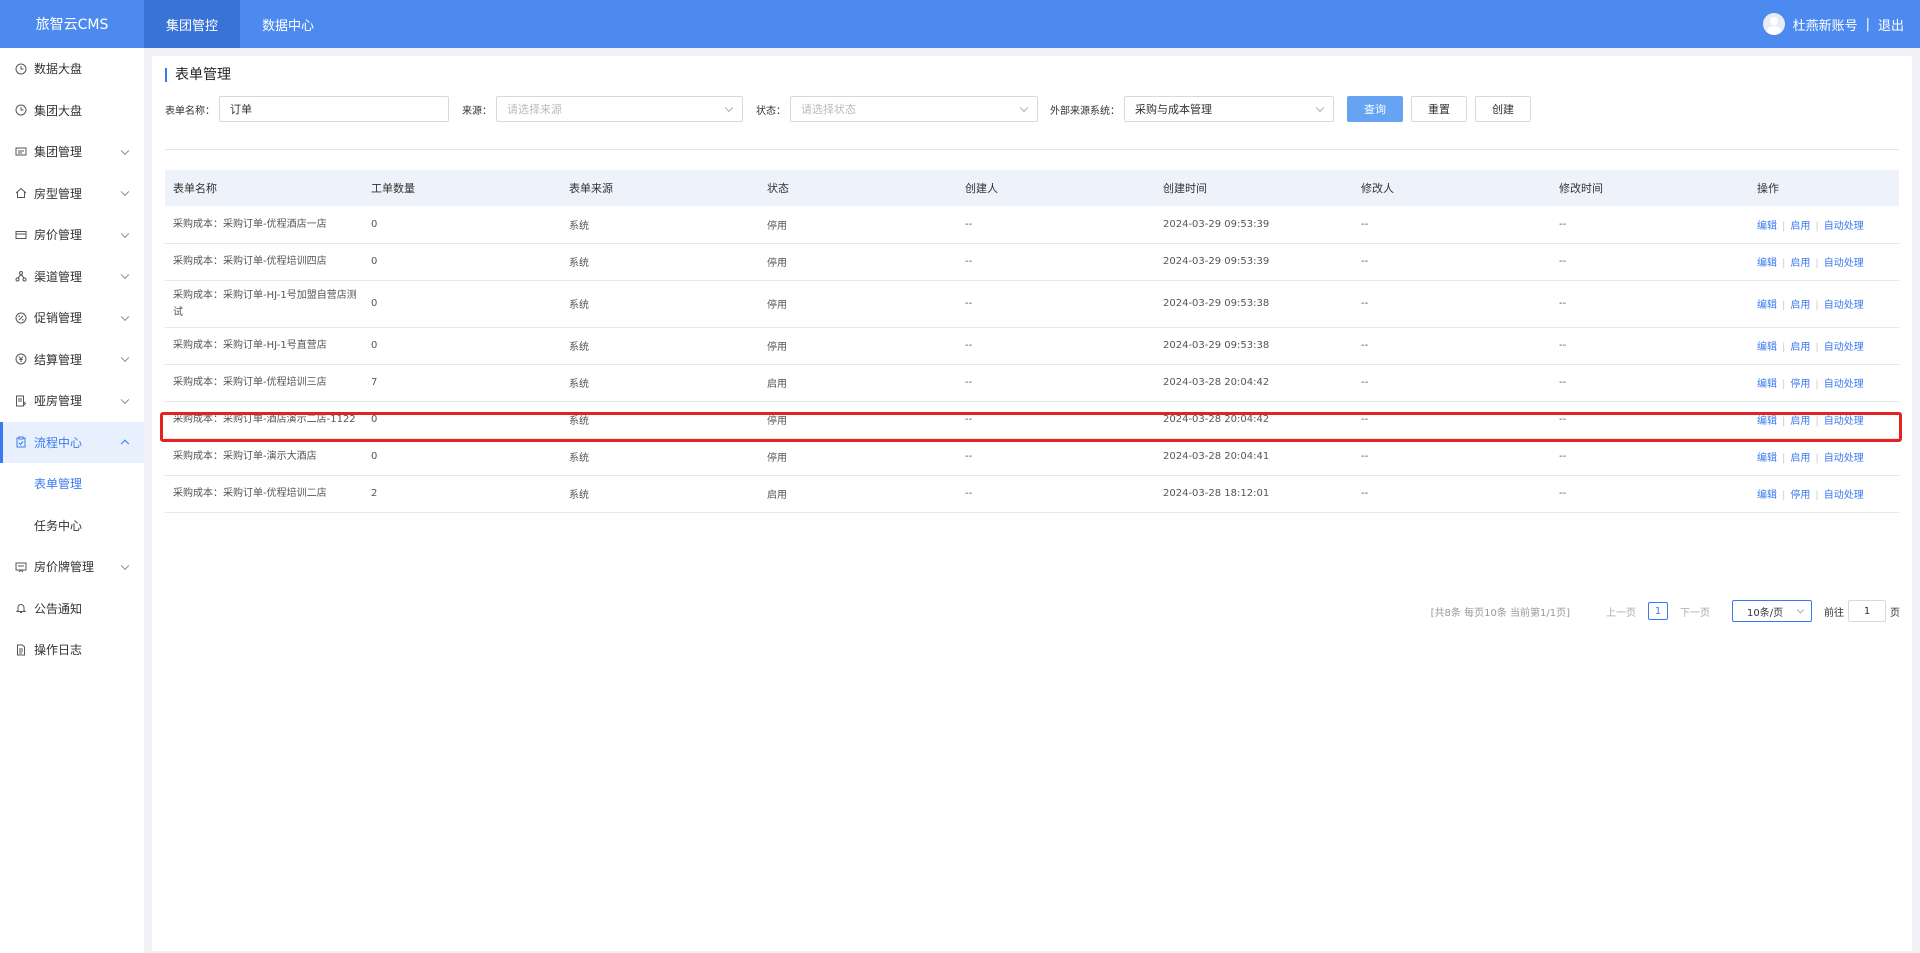 This screenshot has height=953, width=1920. What do you see at coordinates (1867, 611) in the screenshot?
I see `goto-page-input: 1` at bounding box center [1867, 611].